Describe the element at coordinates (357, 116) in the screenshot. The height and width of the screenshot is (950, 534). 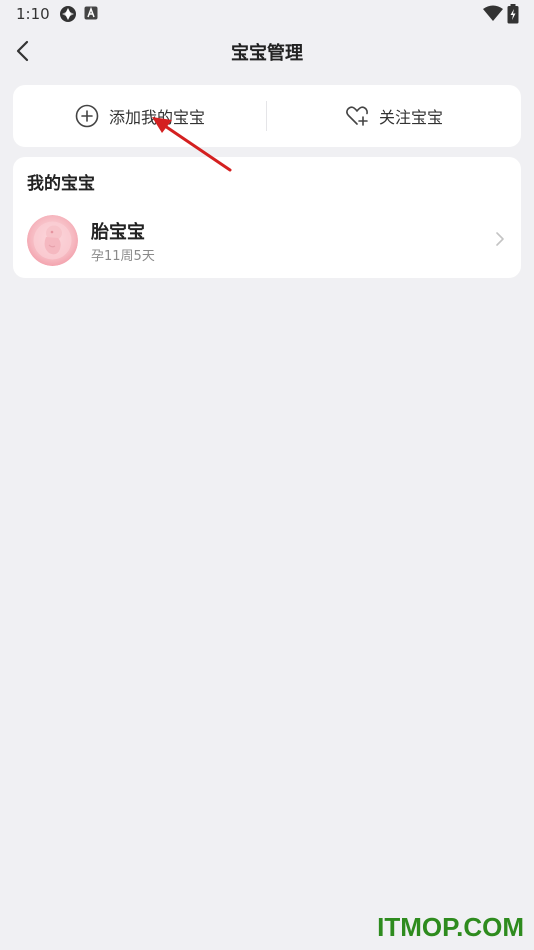
I see `heart-plus-icon` at that location.